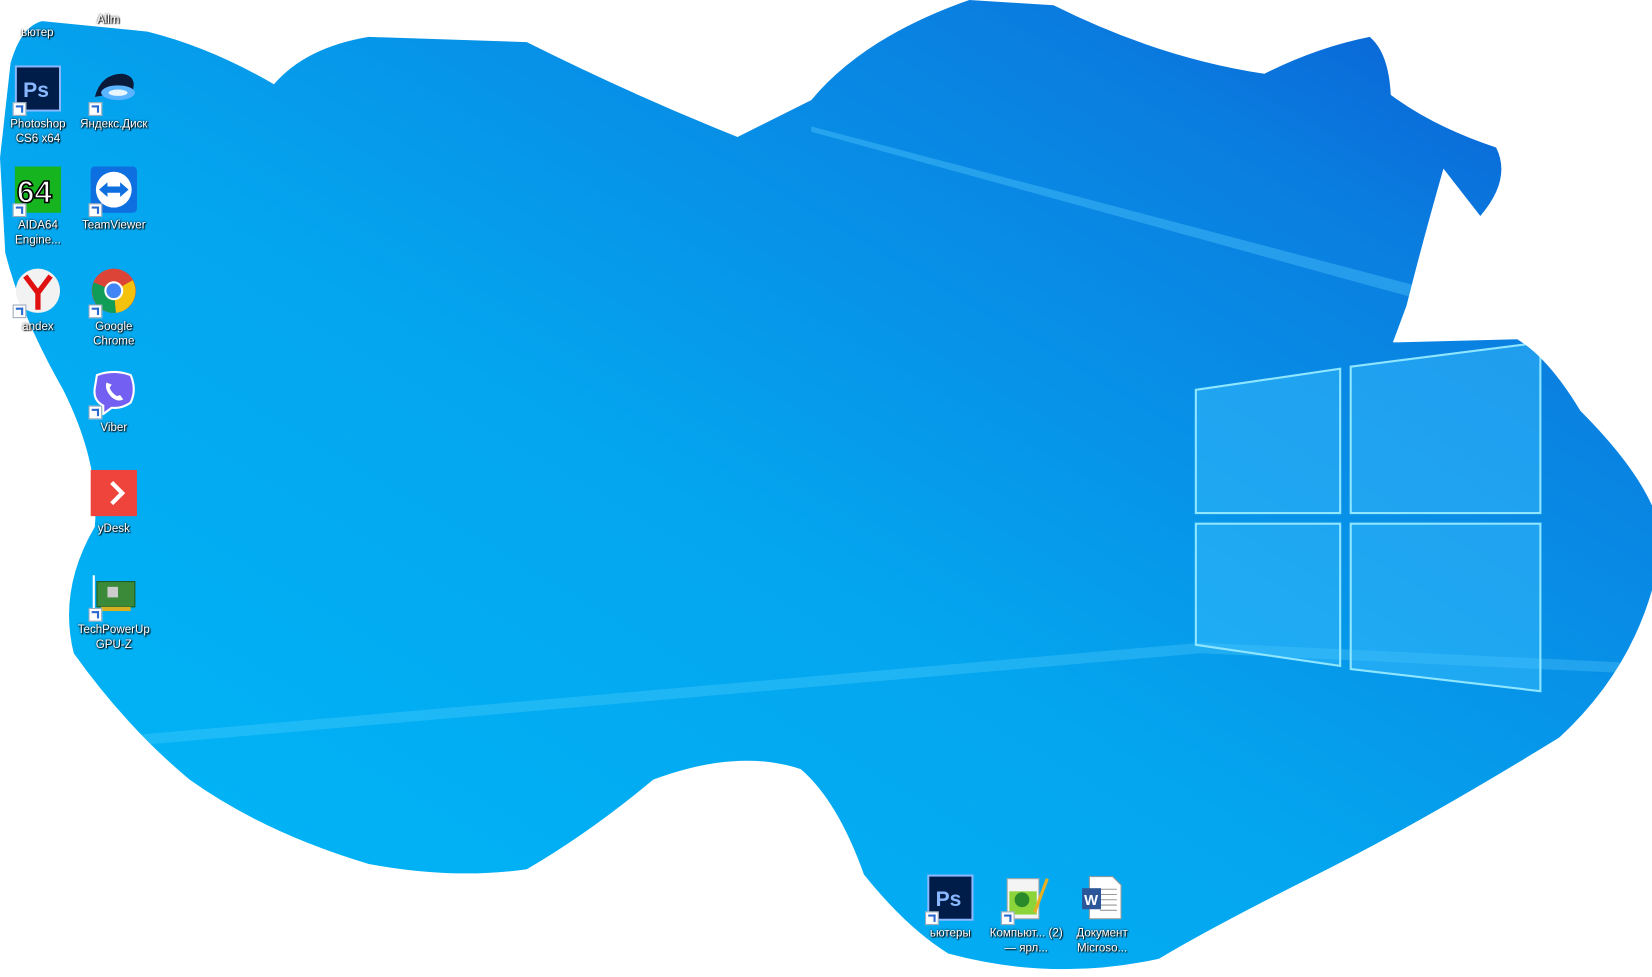 The width and height of the screenshot is (1652, 977). I want to click on desktop-icon-yandex-browser: andex, so click(38, 301).